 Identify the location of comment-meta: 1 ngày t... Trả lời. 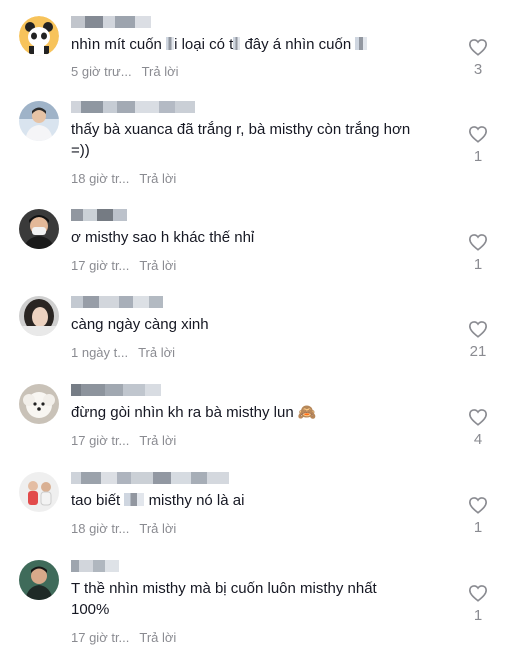
(123, 352).